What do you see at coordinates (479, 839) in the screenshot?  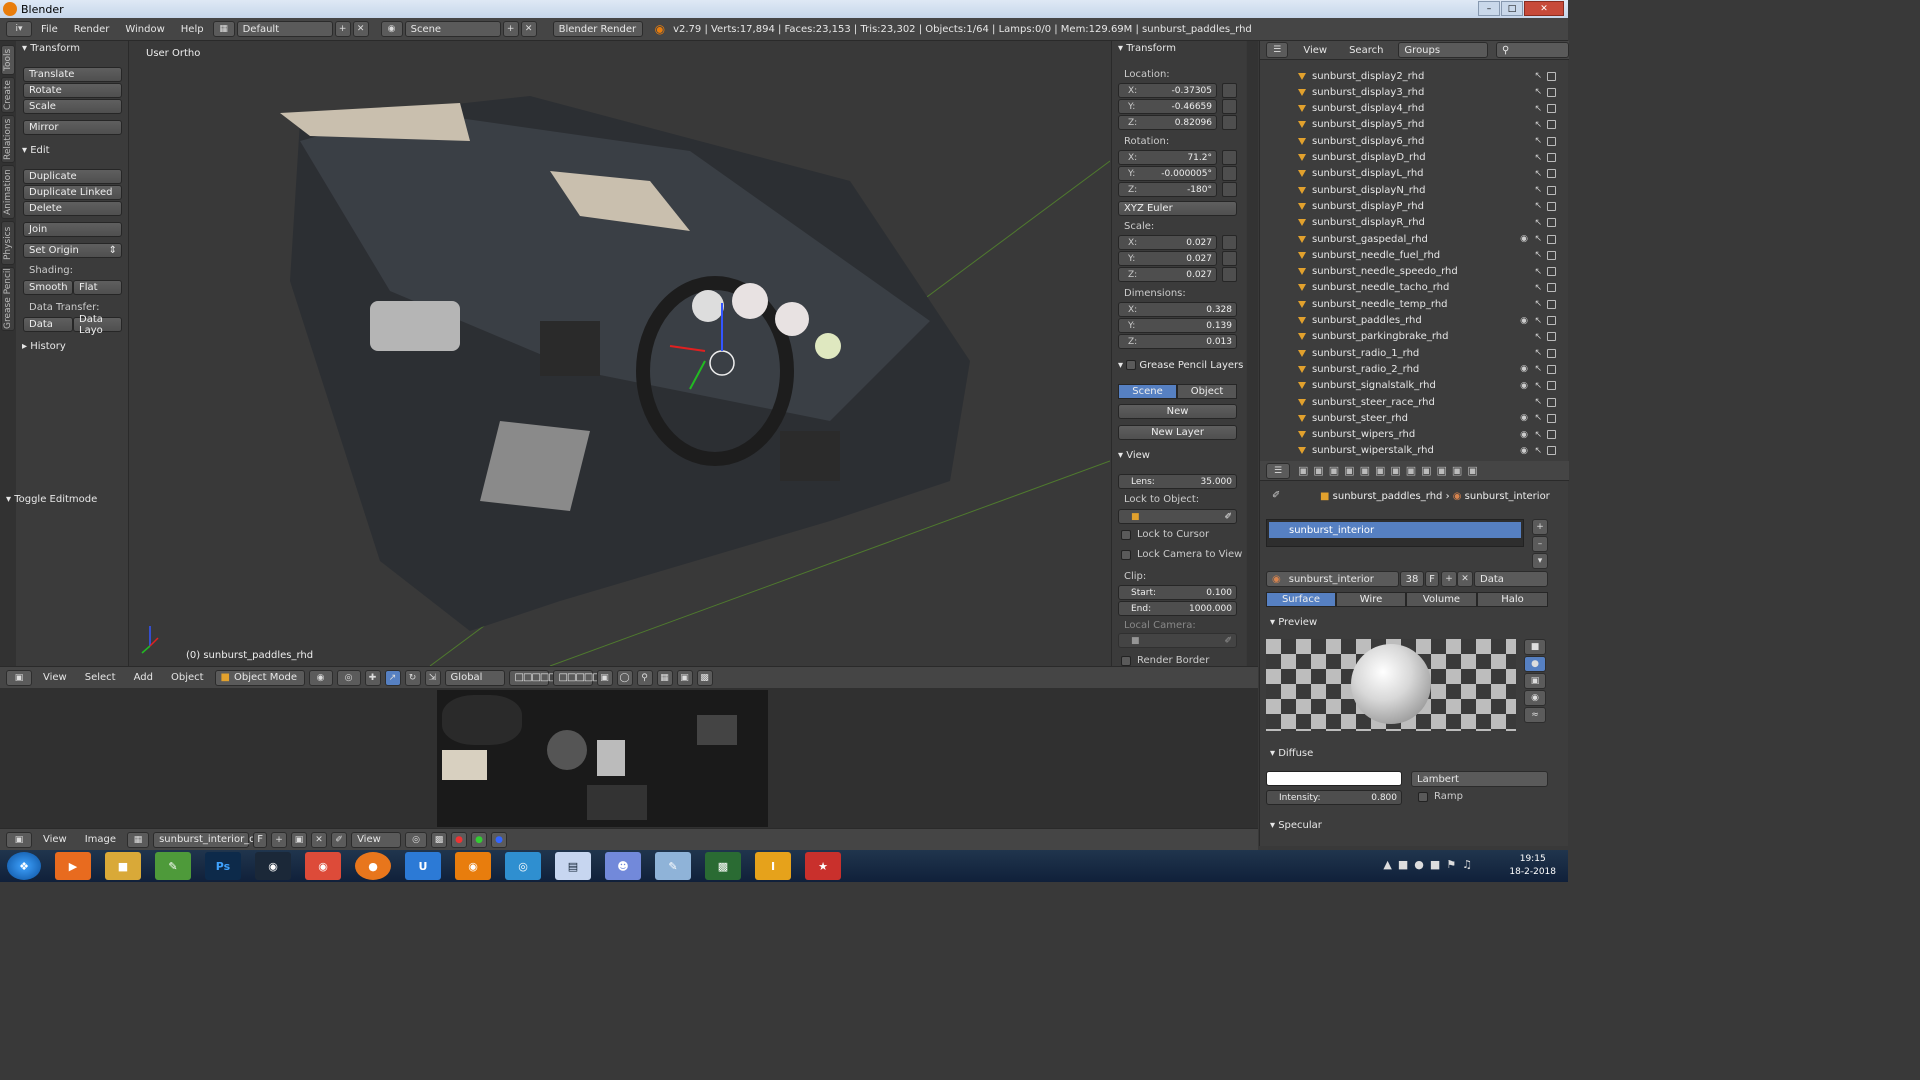 I see `channel-green-icon: ●` at bounding box center [479, 839].